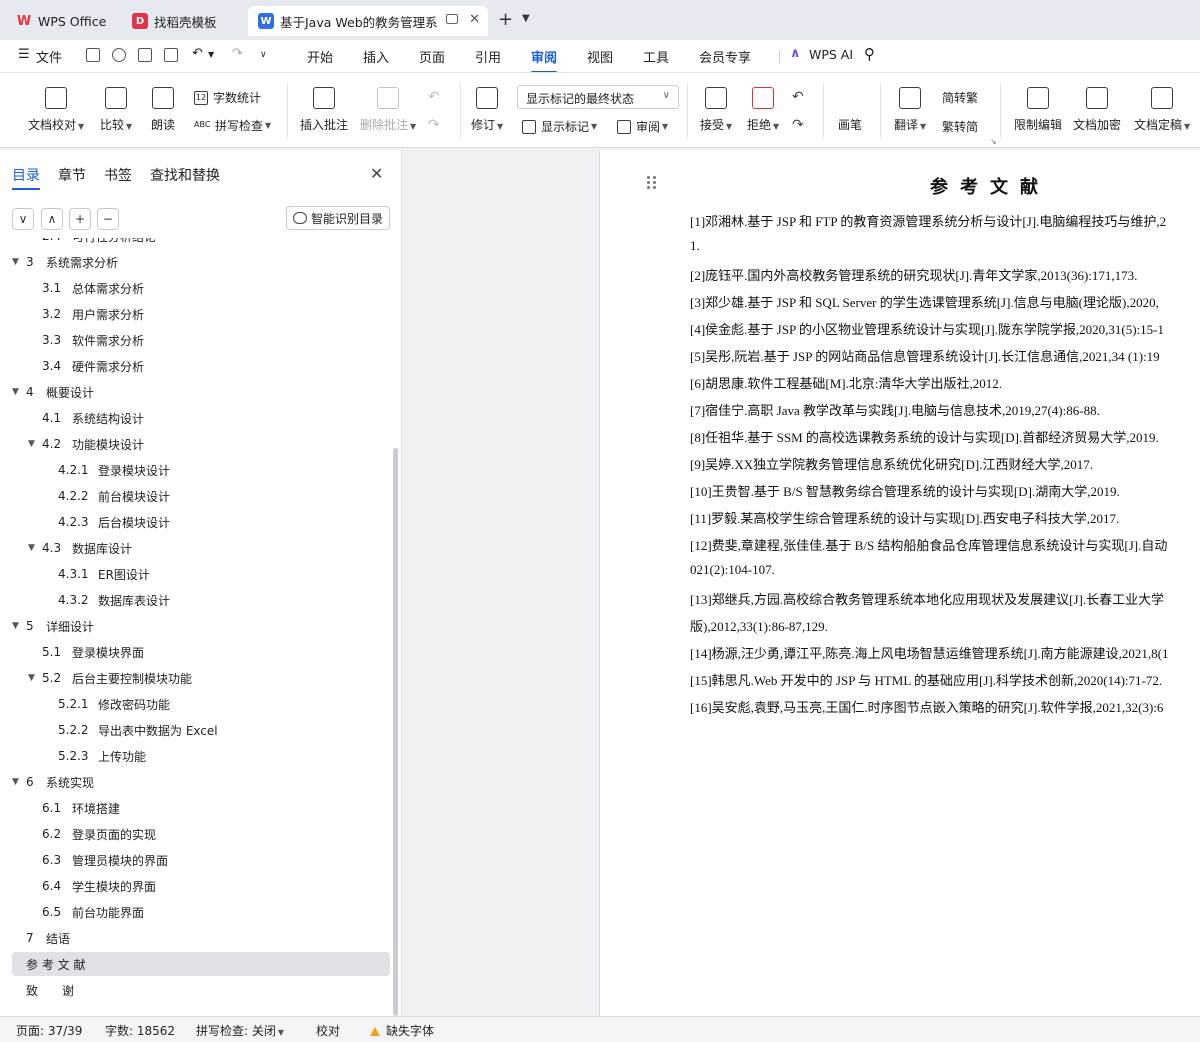  Describe the element at coordinates (182, 21) in the screenshot. I see `tab-docer: D 找稻壳模板` at that location.